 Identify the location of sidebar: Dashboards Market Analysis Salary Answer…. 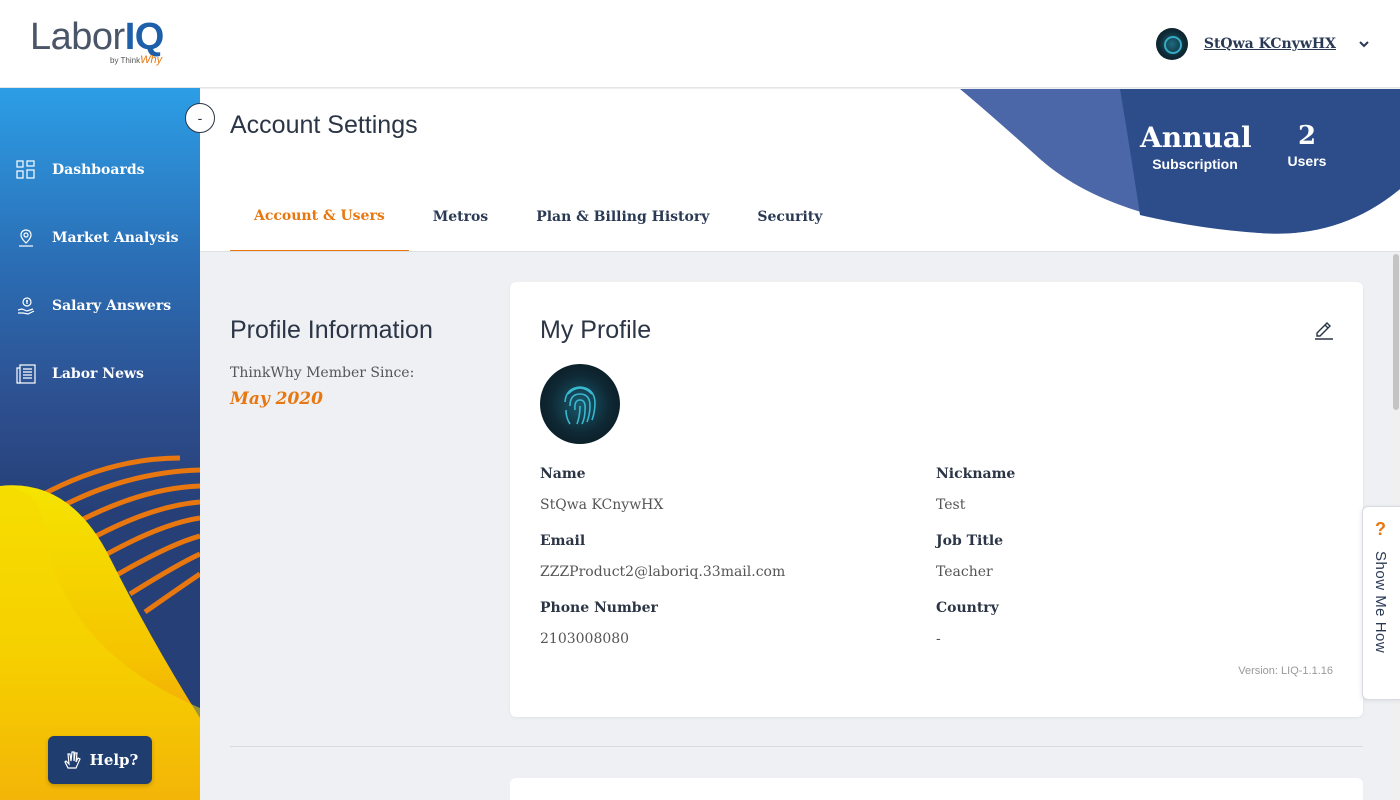
(100, 444).